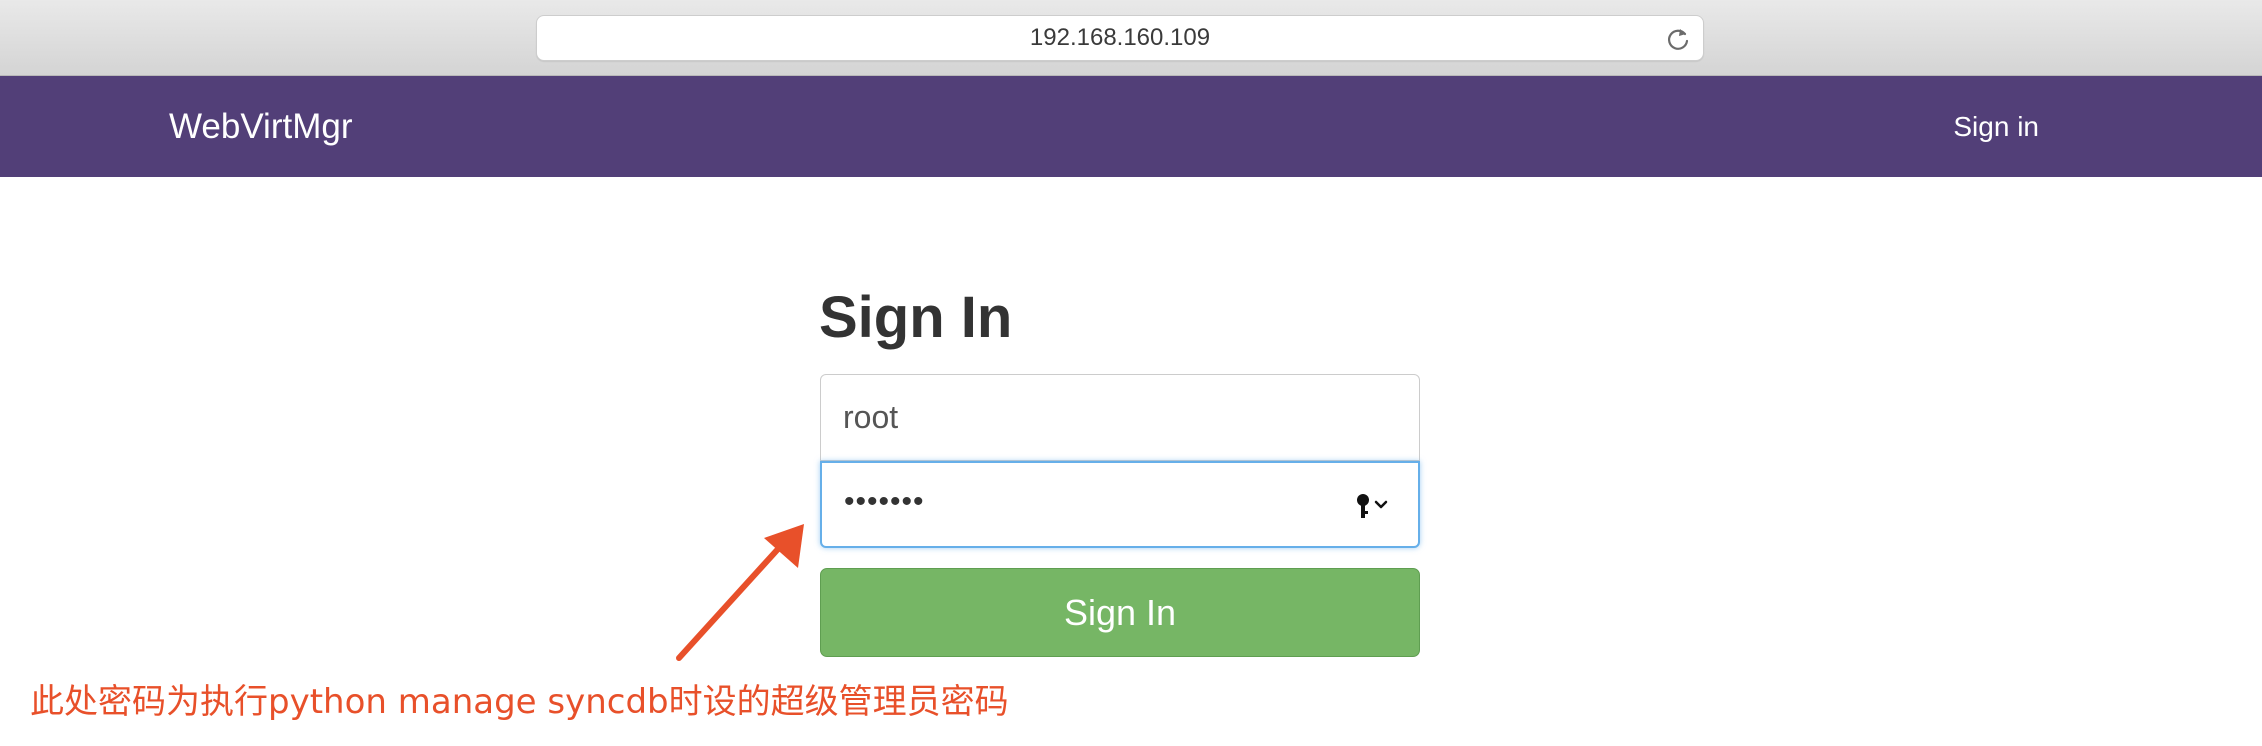  Describe the element at coordinates (1678, 39) in the screenshot. I see `reload-icon` at that location.